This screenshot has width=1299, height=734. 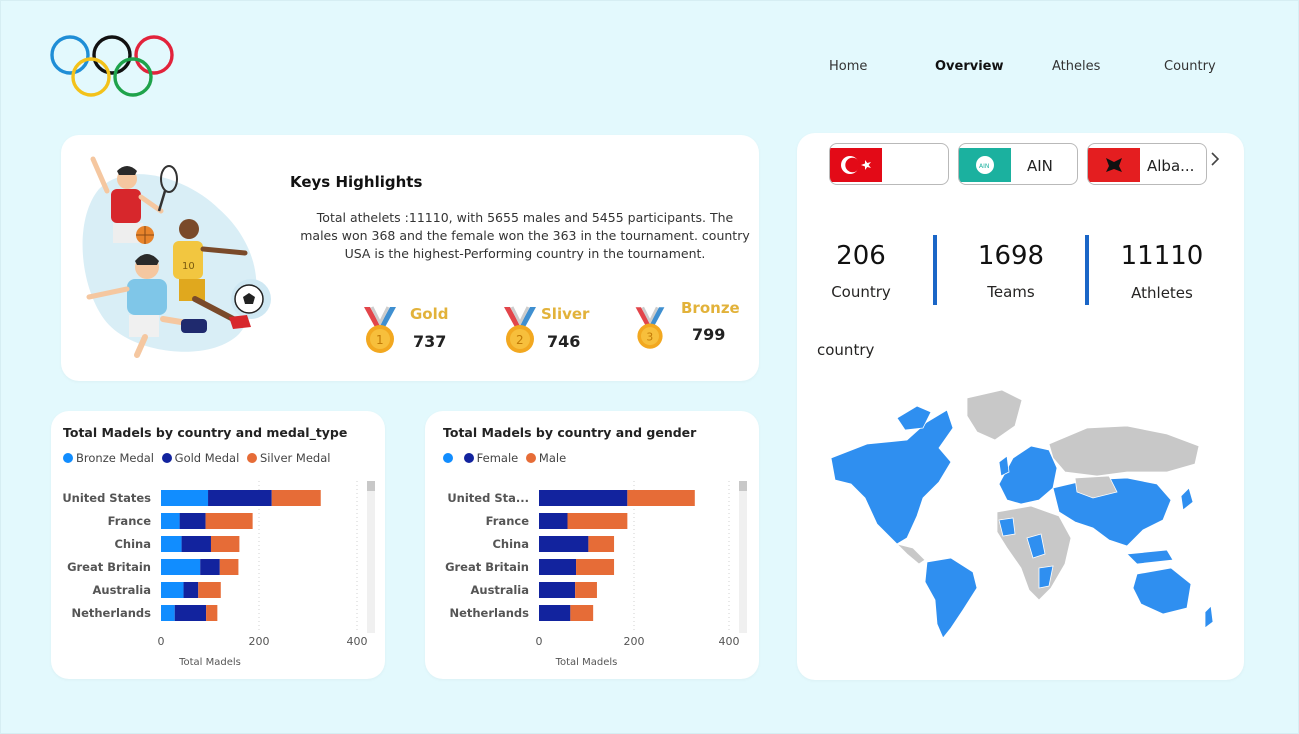 I want to click on silver-count: 746, so click(x=564, y=341).